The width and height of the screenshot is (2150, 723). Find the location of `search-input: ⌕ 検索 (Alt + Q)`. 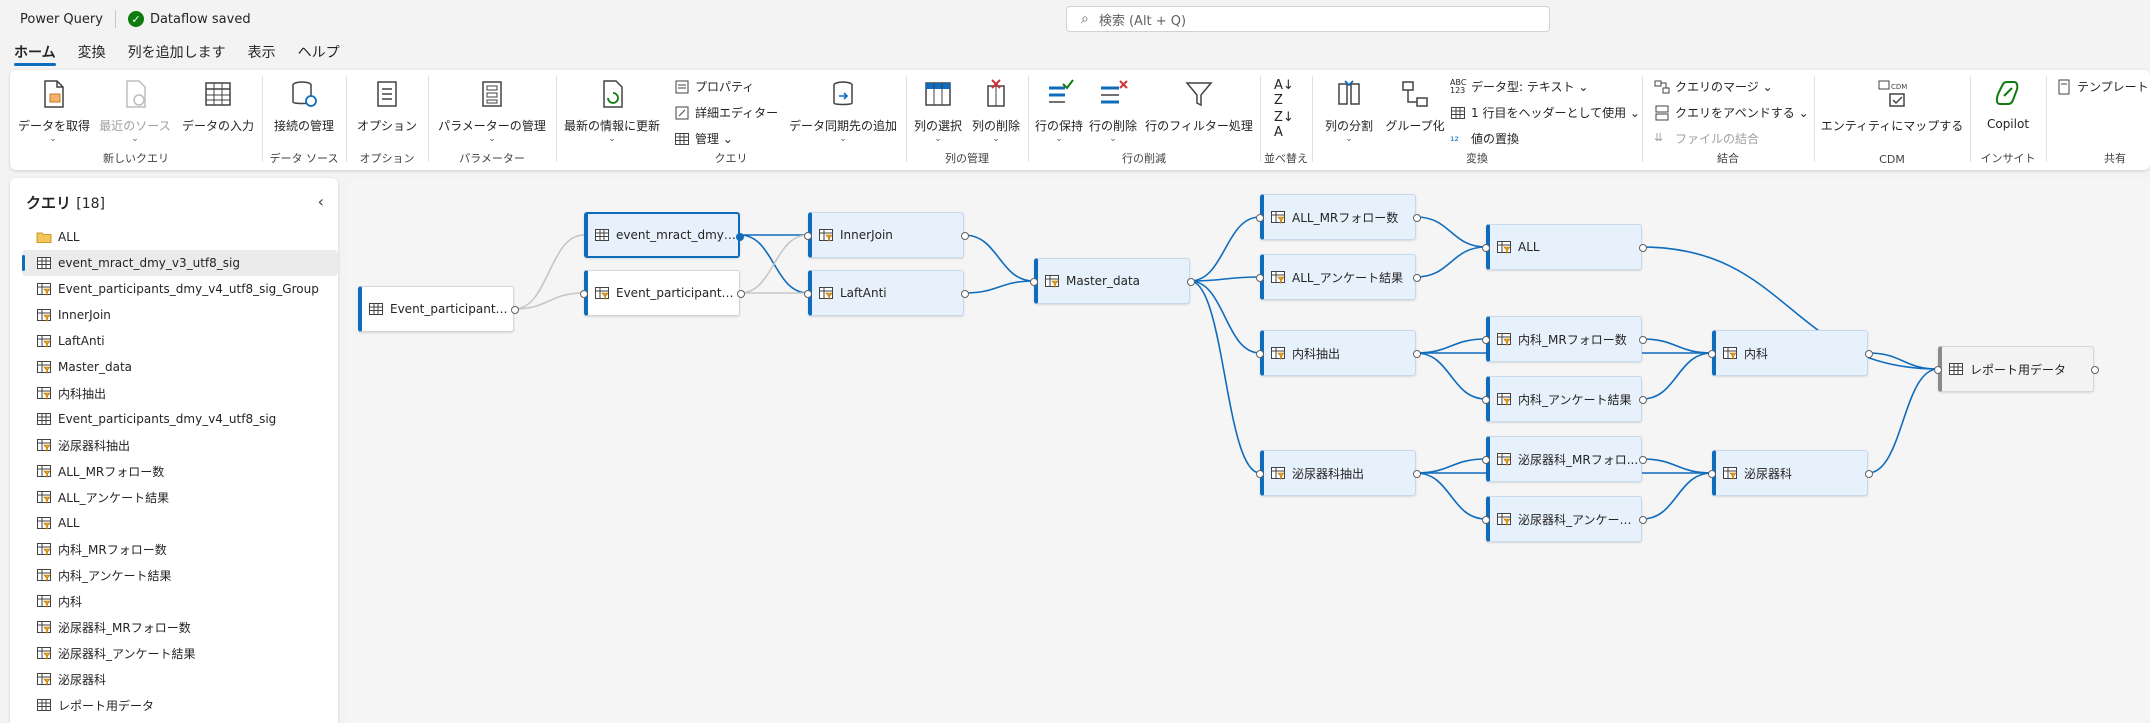

search-input: ⌕ 検索 (Alt + Q) is located at coordinates (1308, 19).